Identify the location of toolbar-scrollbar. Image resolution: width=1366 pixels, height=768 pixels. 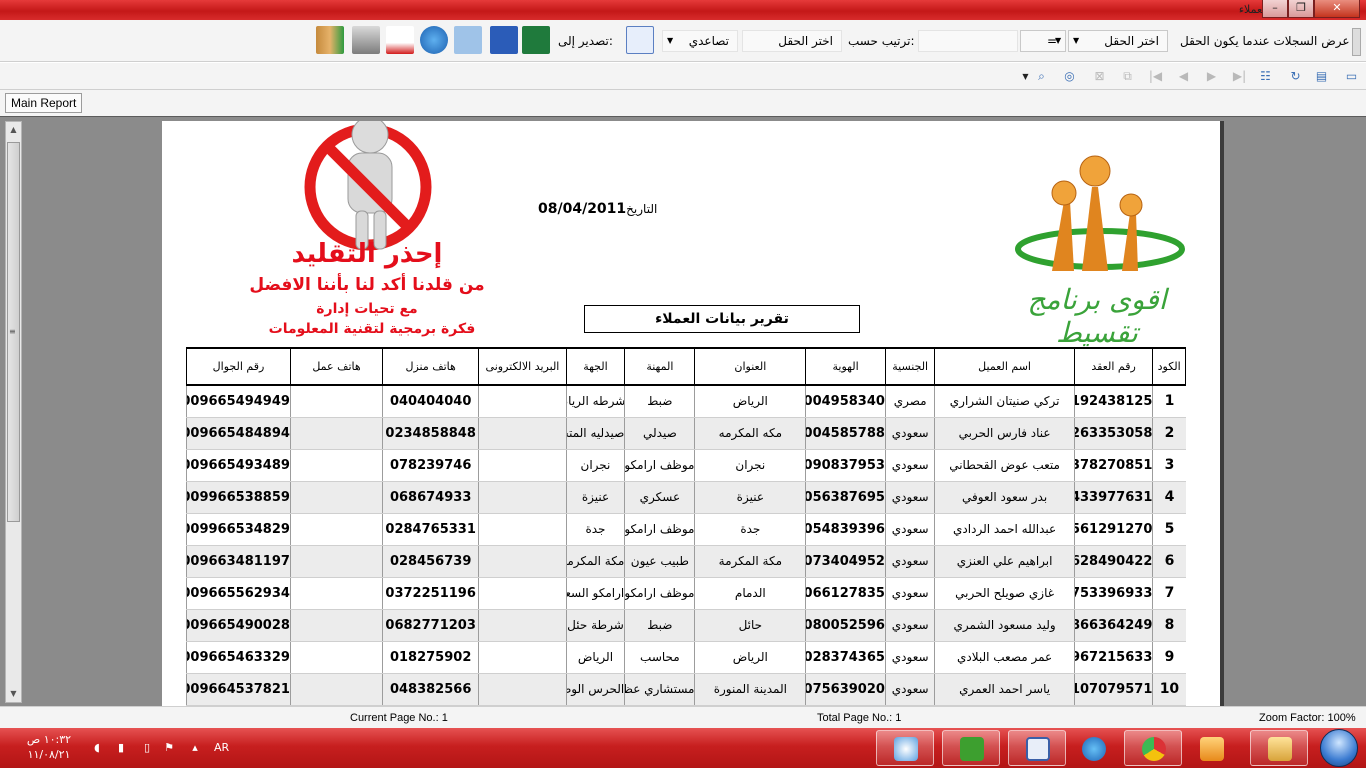
(1356, 42).